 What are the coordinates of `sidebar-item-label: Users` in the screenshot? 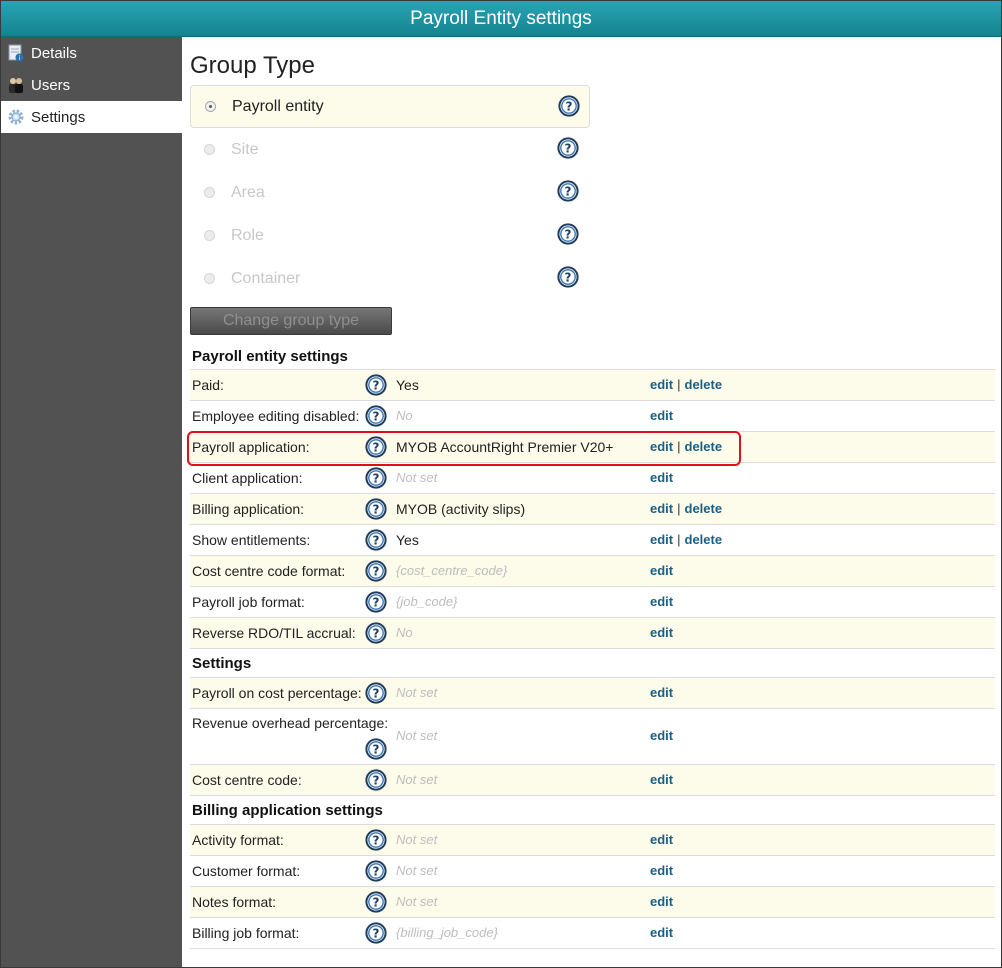 It's located at (51, 85).